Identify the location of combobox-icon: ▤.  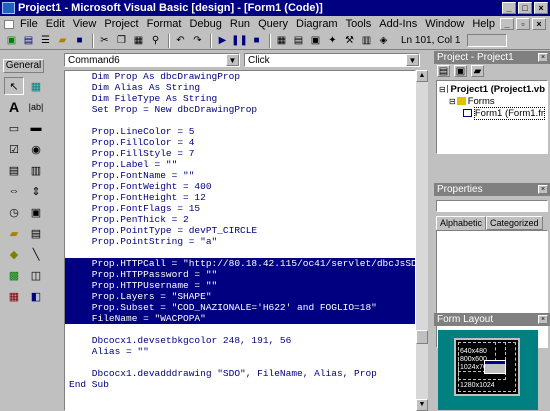
(14, 170).